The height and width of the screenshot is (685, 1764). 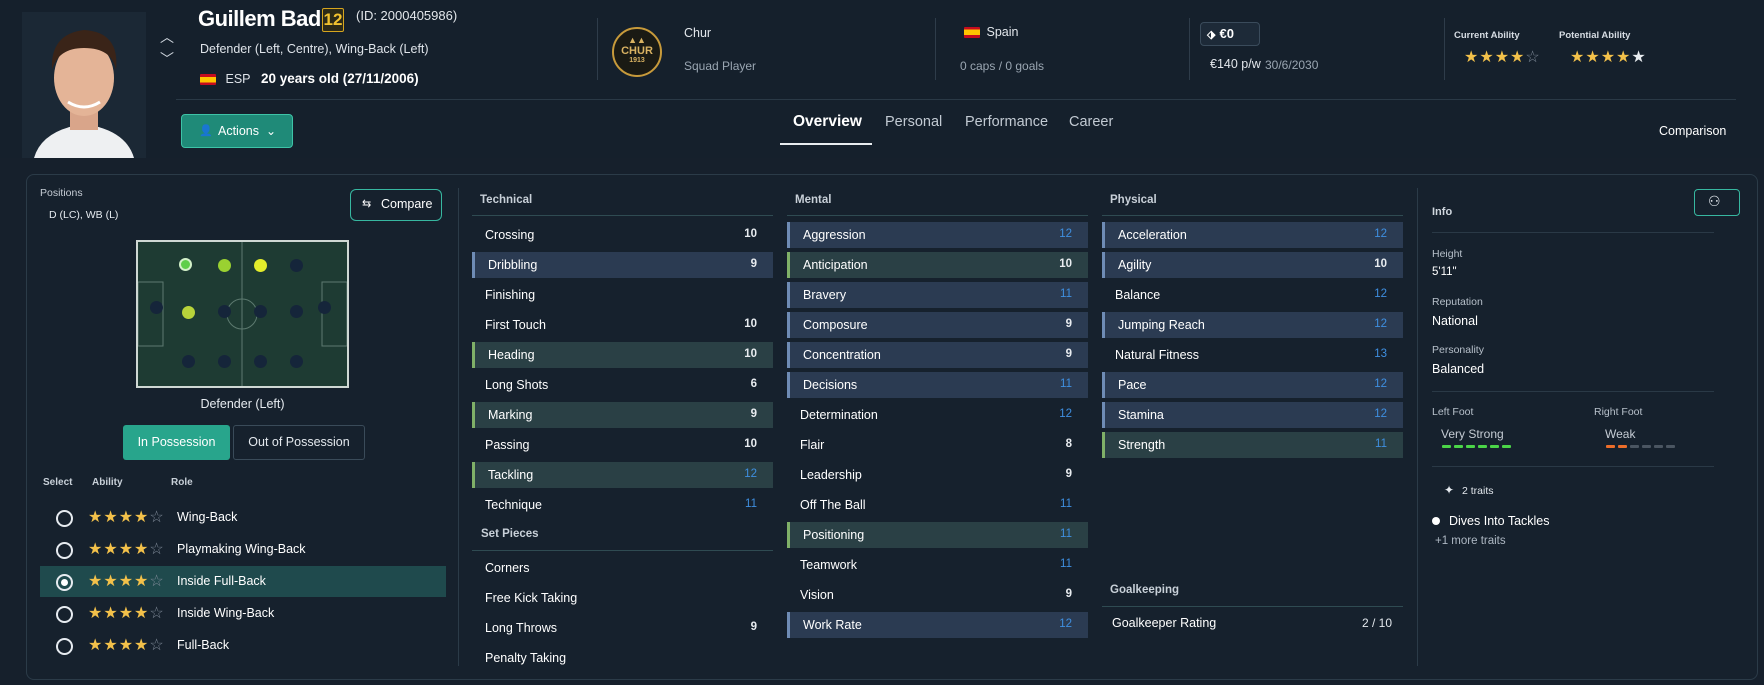 What do you see at coordinates (622, 568) in the screenshot?
I see `attribute-row: Corners` at bounding box center [622, 568].